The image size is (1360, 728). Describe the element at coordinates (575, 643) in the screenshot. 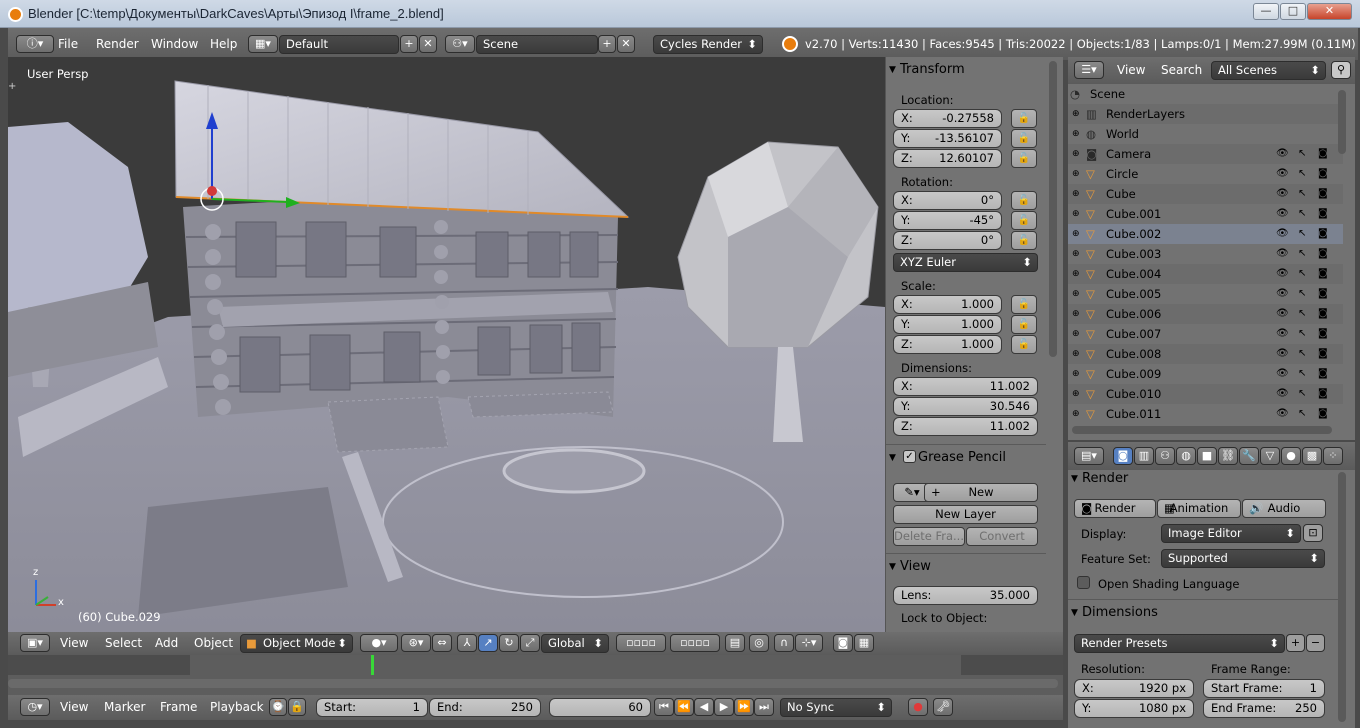

I see `orientation-select: Global ⬍` at that location.